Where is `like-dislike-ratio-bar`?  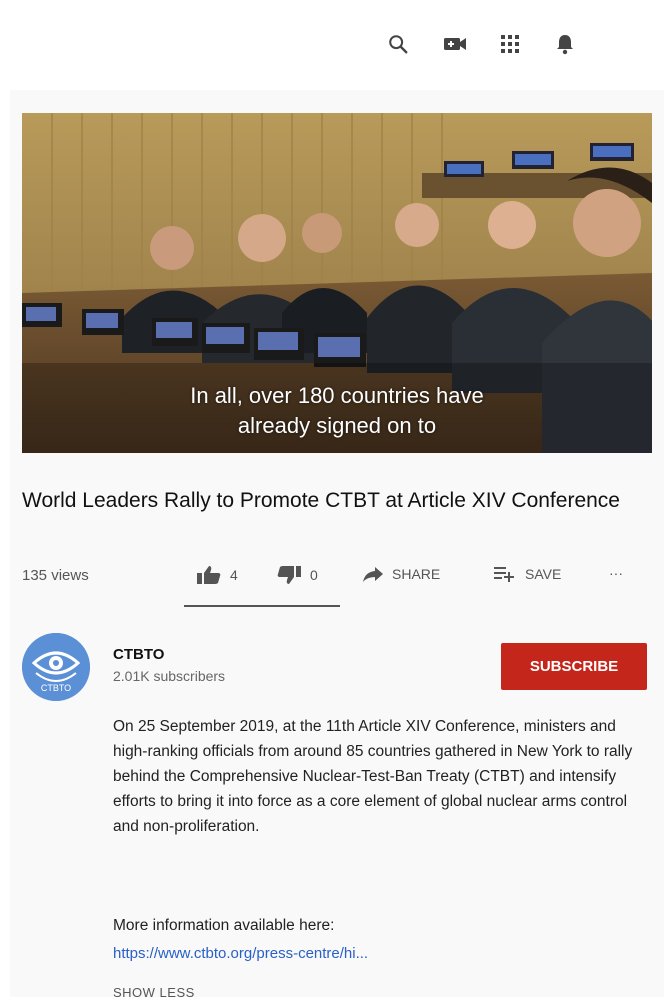 like-dislike-ratio-bar is located at coordinates (262, 606).